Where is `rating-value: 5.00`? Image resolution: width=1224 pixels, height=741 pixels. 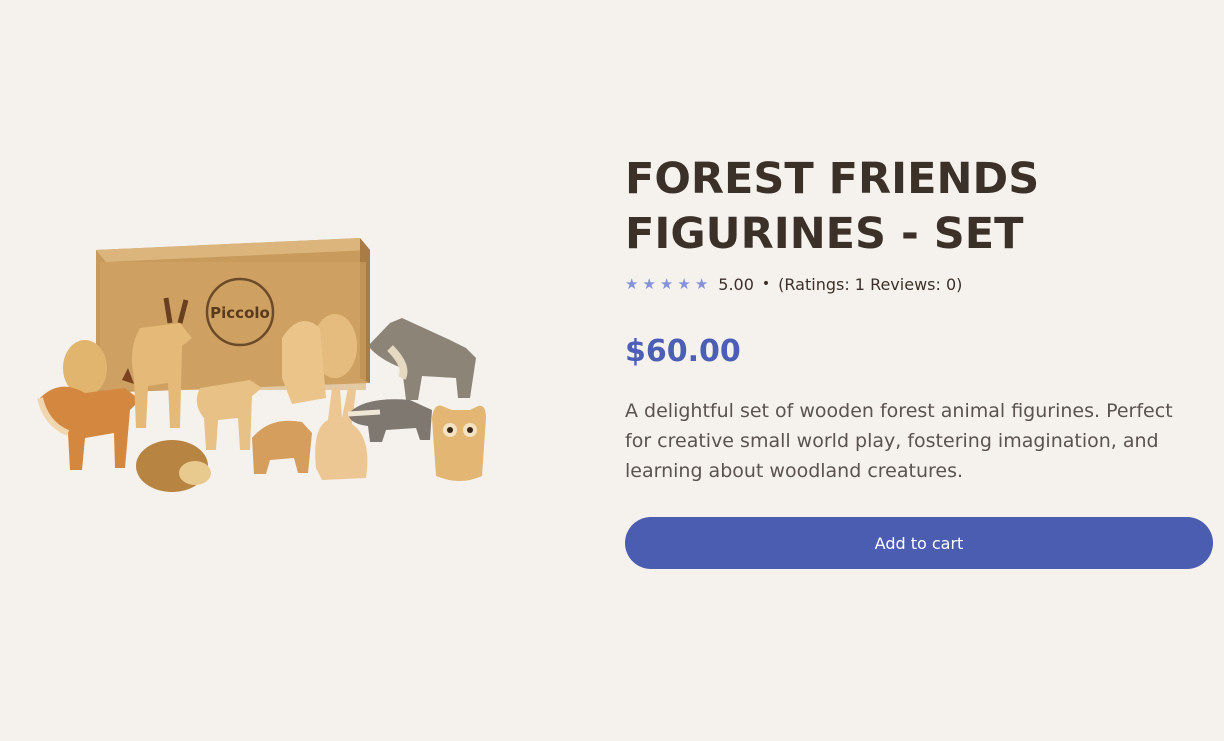 rating-value: 5.00 is located at coordinates (736, 284).